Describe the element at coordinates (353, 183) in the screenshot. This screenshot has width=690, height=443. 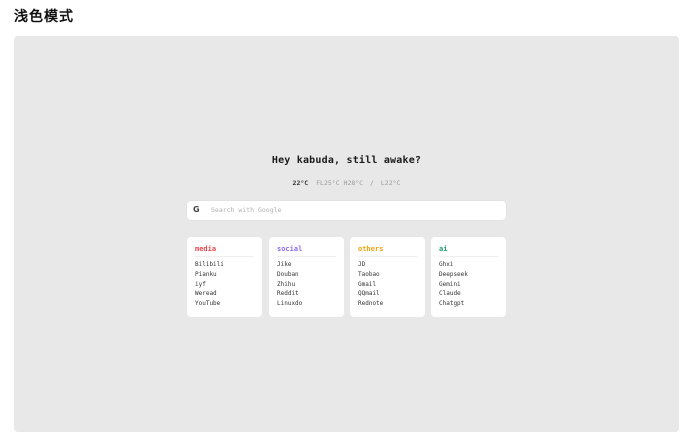
I see `weather-high: H28°C` at that location.